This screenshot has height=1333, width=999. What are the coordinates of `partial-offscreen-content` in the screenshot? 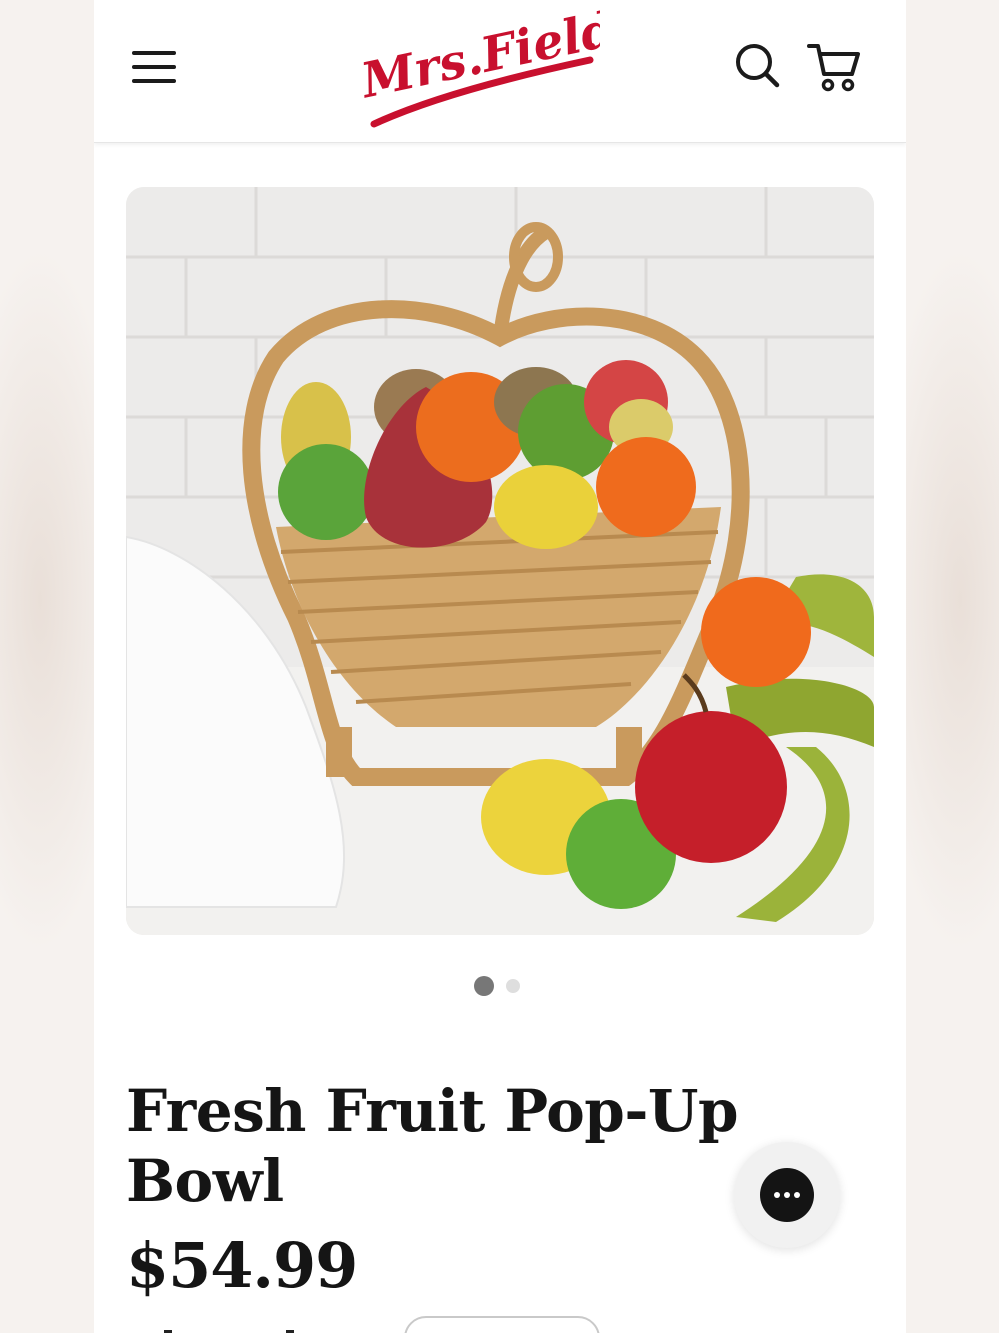 It's located at (229, 1331).